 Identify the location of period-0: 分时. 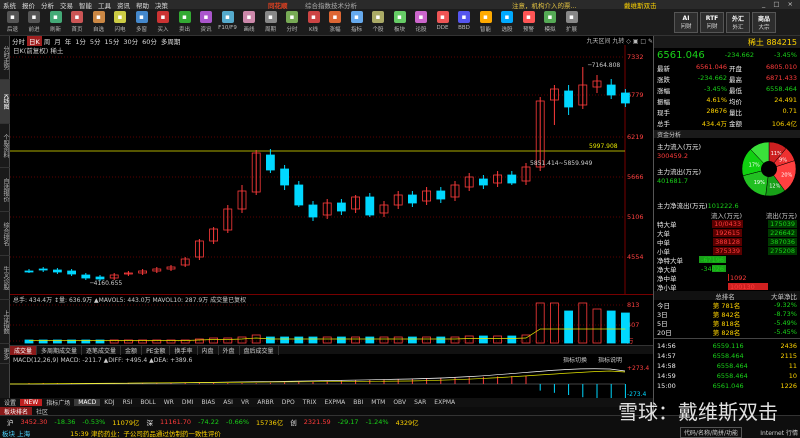
(18, 41).